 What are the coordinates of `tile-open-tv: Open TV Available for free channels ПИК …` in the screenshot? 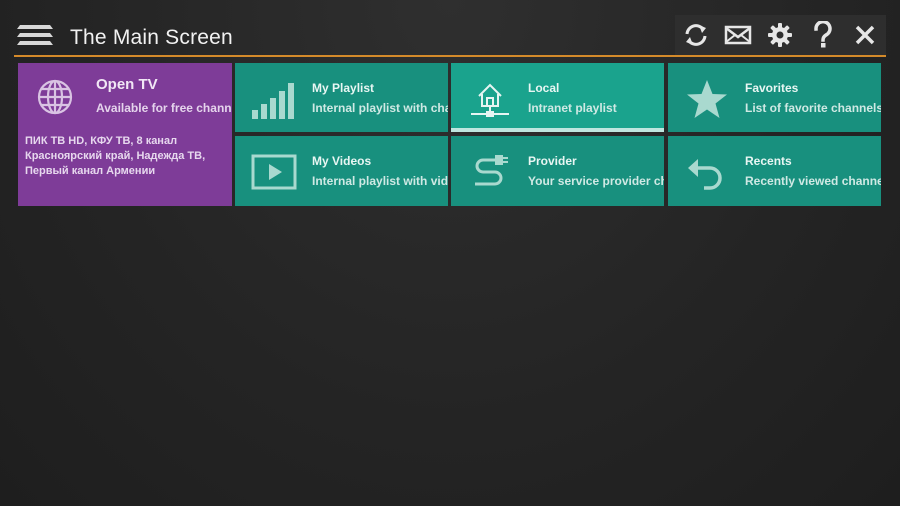 It's located at (125, 134).